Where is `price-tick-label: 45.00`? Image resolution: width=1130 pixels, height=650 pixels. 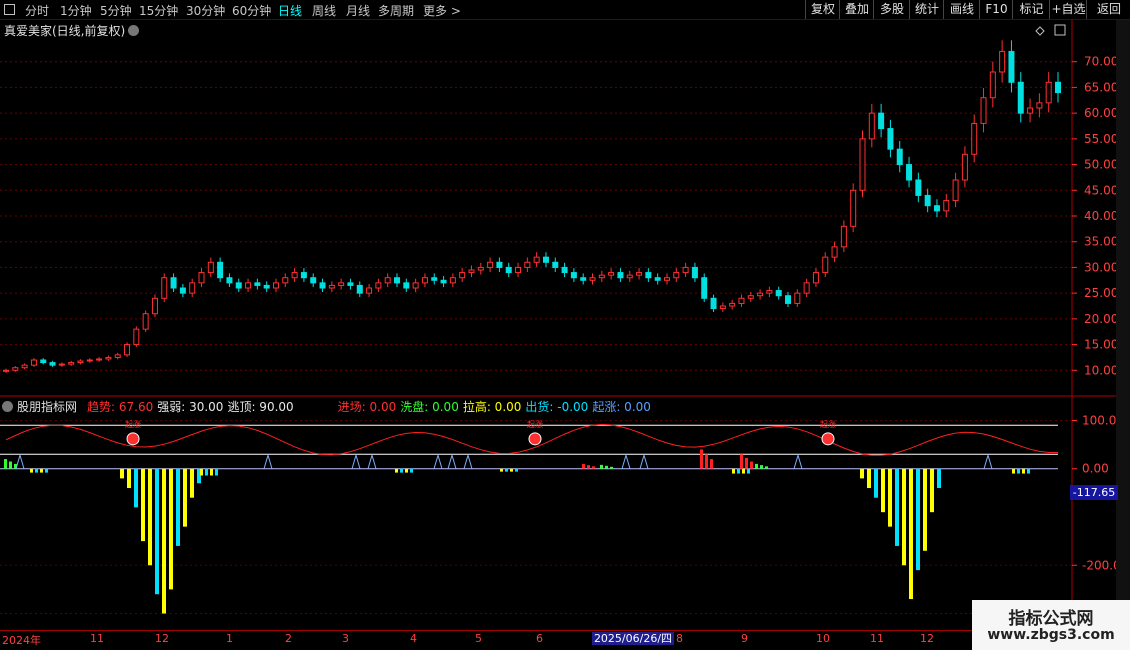 price-tick-label: 45.00 is located at coordinates (1101, 190).